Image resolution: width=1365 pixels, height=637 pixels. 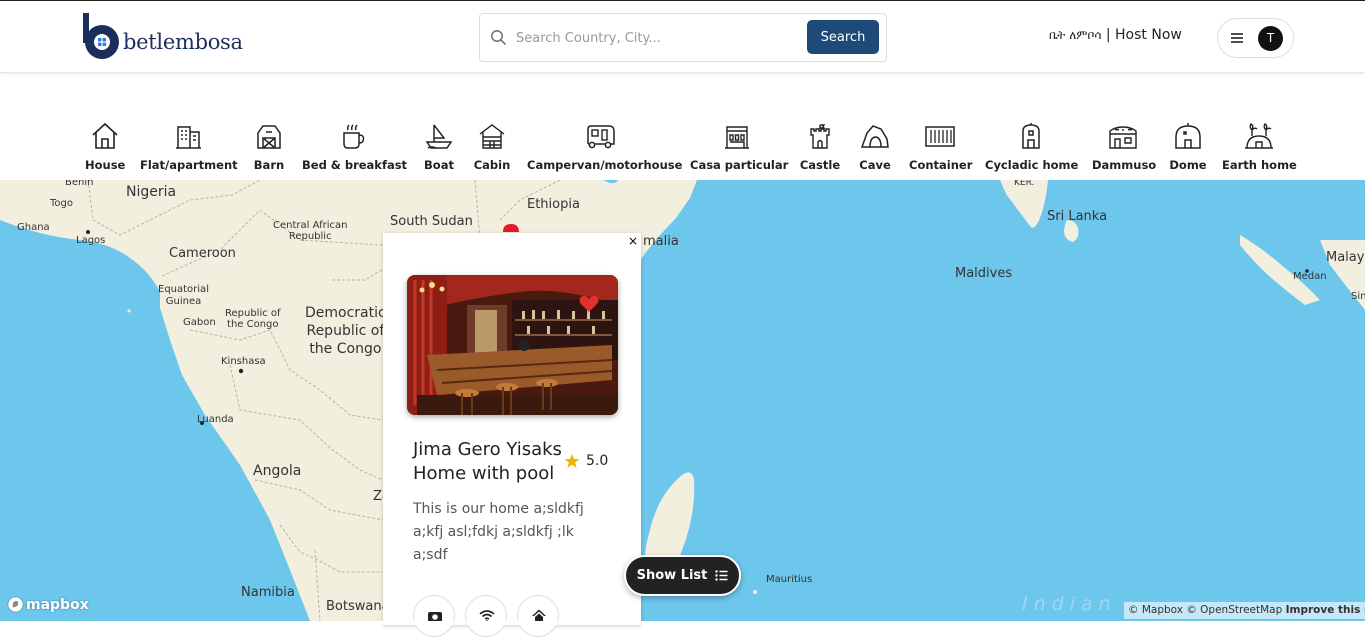 What do you see at coordinates (605, 165) in the screenshot?
I see `category-label: Campervan/motorhouse` at bounding box center [605, 165].